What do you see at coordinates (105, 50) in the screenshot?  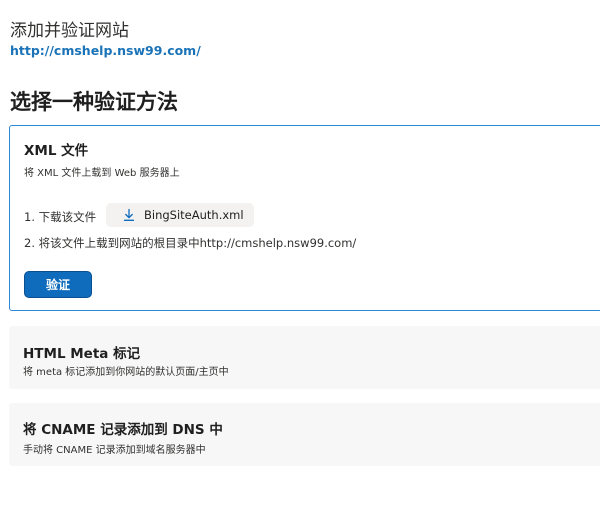 I see `site-url-link: http://cmshelp.nsw99.com/` at bounding box center [105, 50].